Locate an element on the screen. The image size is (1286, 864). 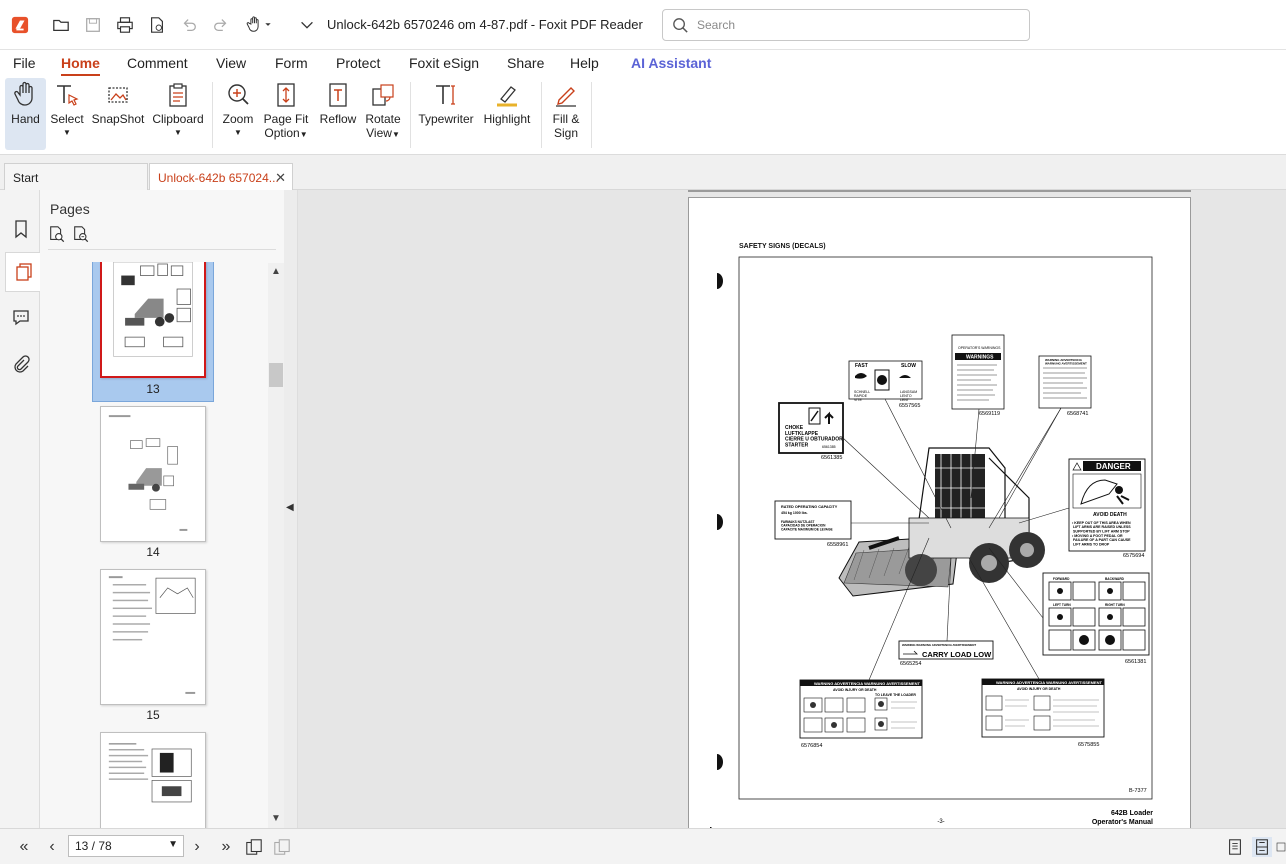
fill-sign-button: Fill & Sign is located at coordinates (566, 114).